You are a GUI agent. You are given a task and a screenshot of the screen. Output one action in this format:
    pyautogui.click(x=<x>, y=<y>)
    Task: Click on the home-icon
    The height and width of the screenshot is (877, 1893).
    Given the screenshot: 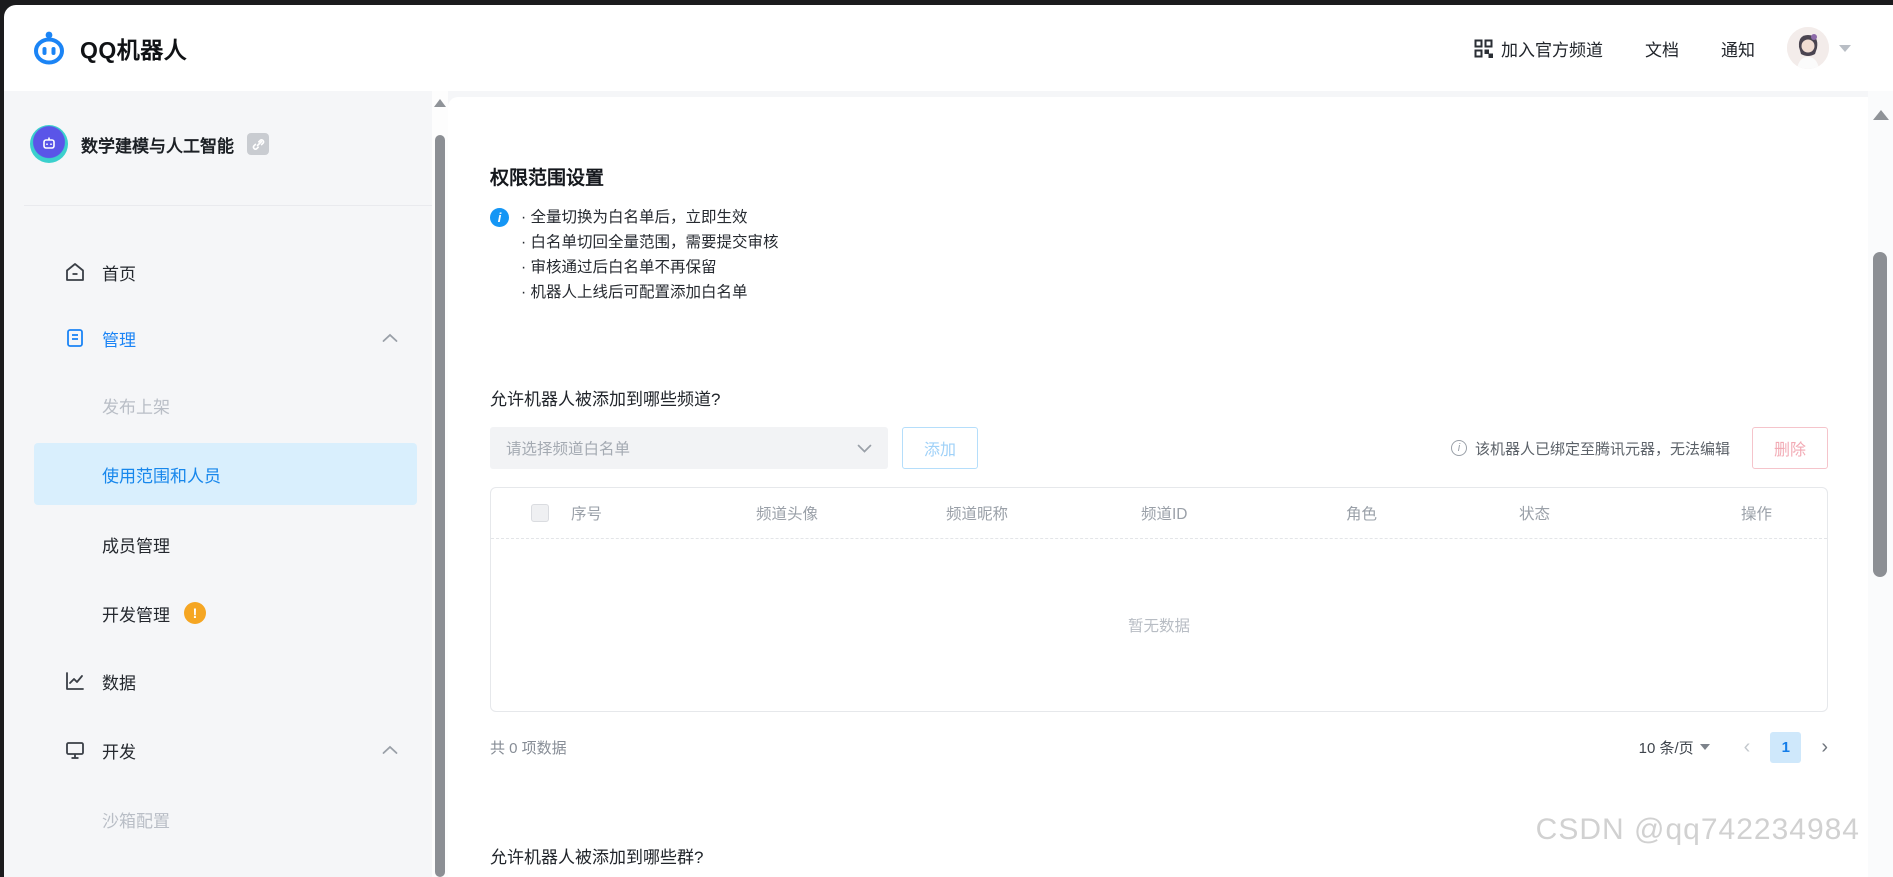 What is the action you would take?
    pyautogui.click(x=75, y=272)
    